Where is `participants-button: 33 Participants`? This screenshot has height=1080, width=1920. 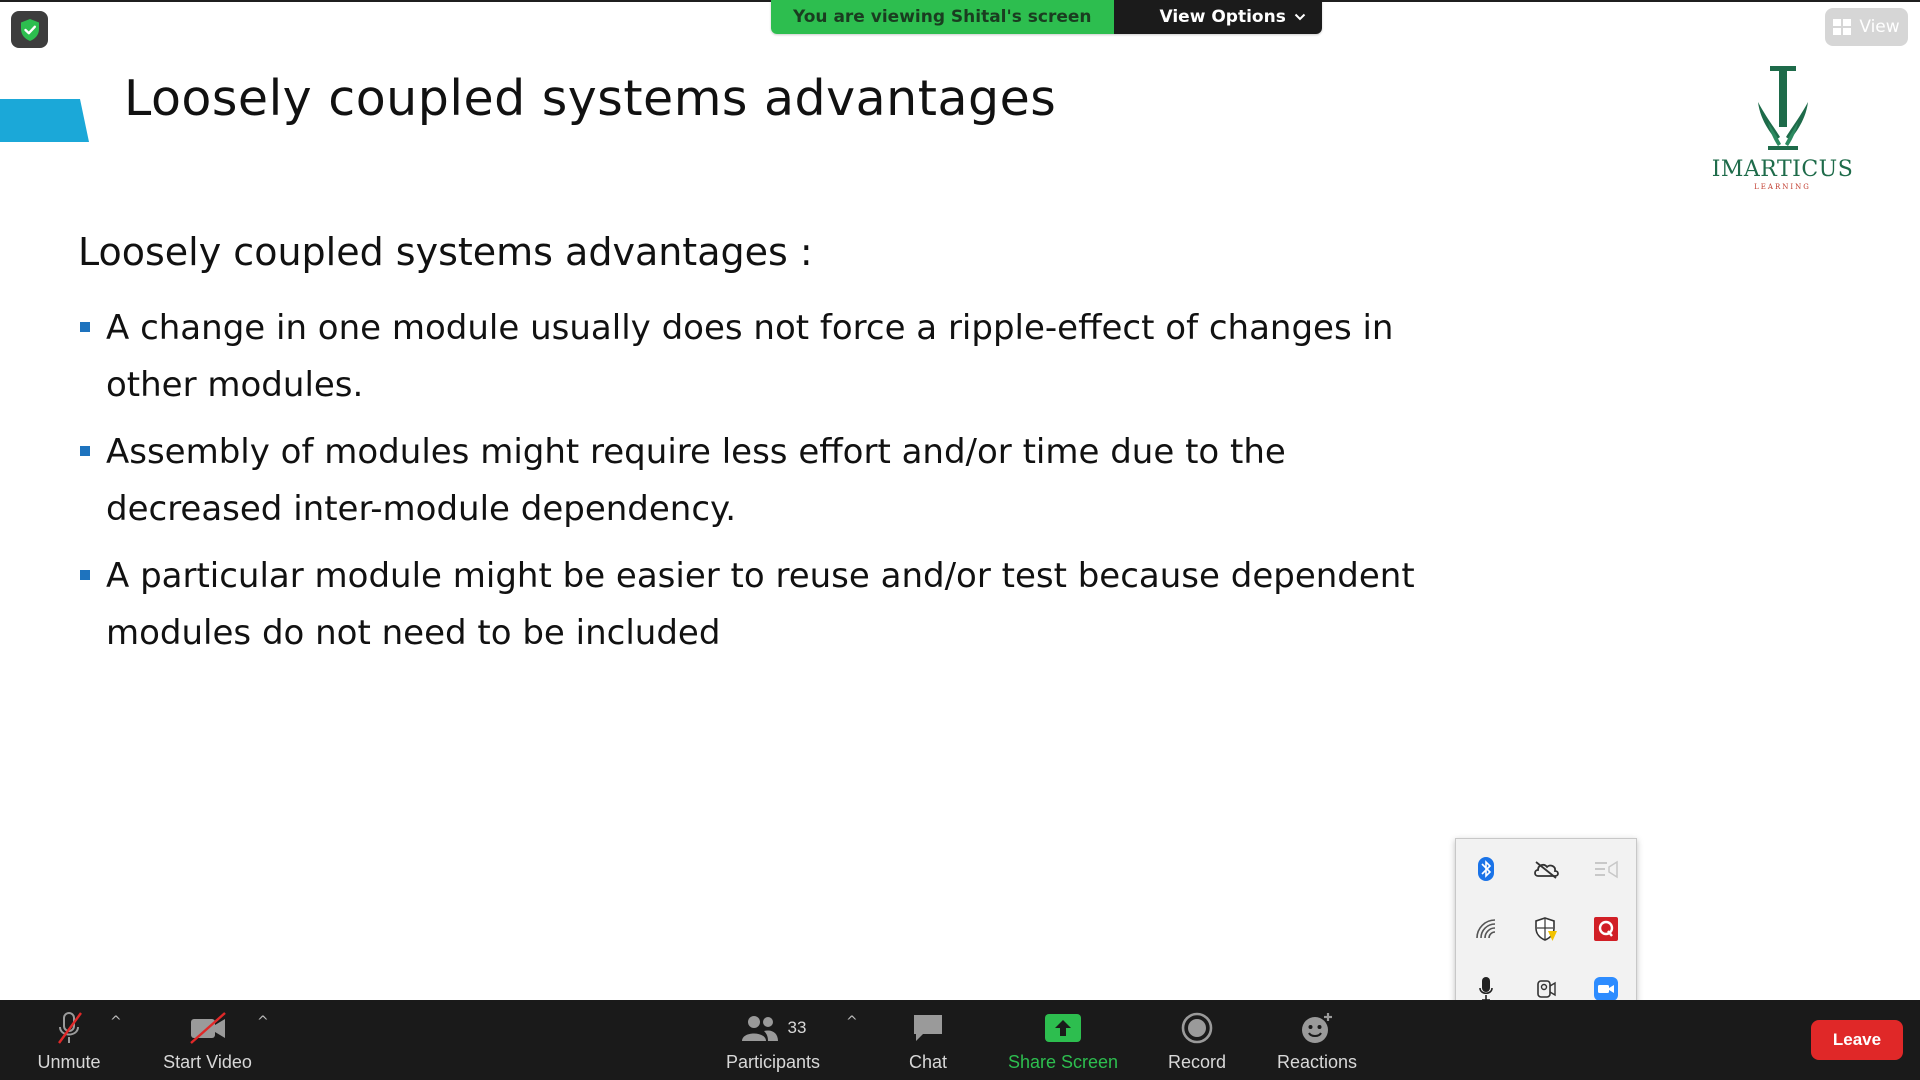
participants-button: 33 Participants is located at coordinates (773, 1040).